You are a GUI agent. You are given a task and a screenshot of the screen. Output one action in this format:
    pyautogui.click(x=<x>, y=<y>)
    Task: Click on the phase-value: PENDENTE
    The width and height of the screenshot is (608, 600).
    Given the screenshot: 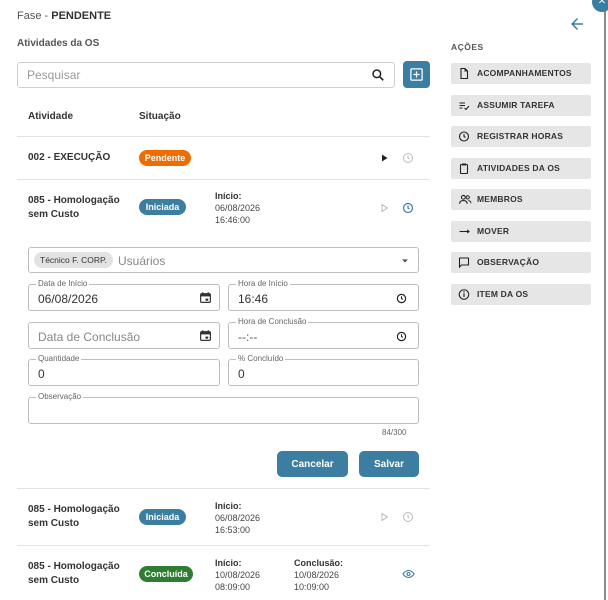 What is the action you would take?
    pyautogui.click(x=81, y=16)
    